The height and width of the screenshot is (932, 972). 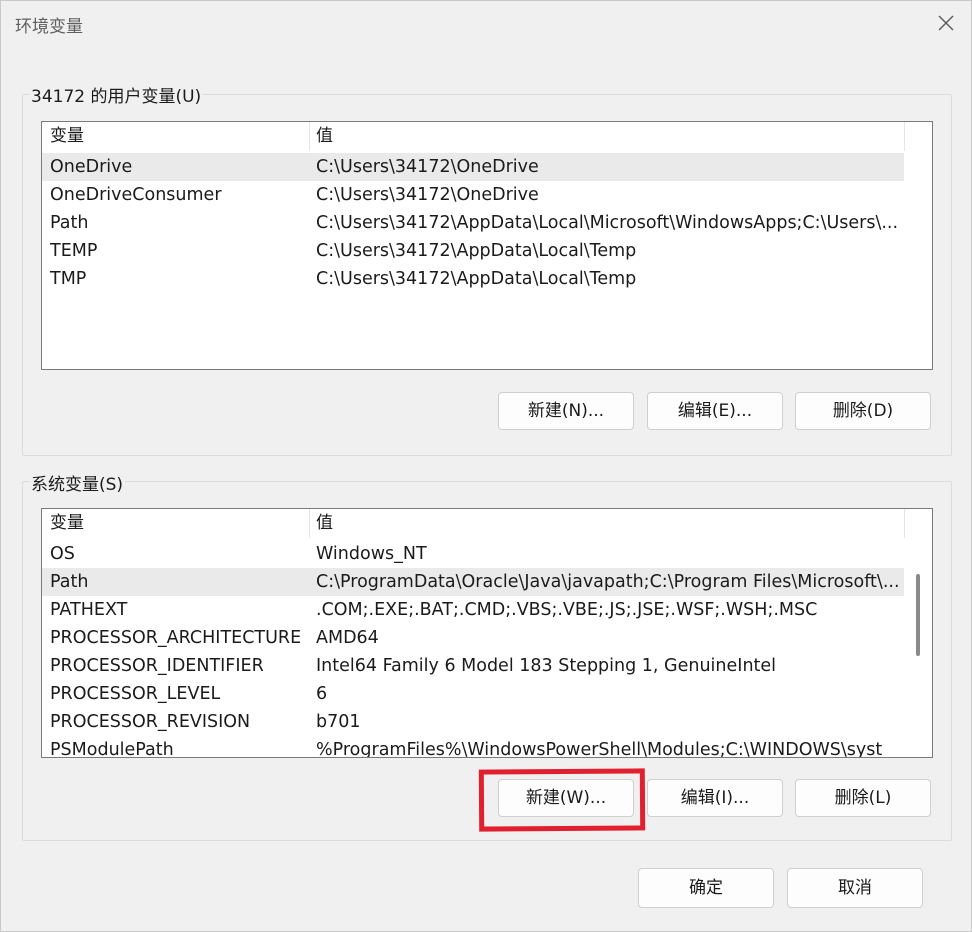 What do you see at coordinates (706, 888) in the screenshot?
I see `ok-button: 确定` at bounding box center [706, 888].